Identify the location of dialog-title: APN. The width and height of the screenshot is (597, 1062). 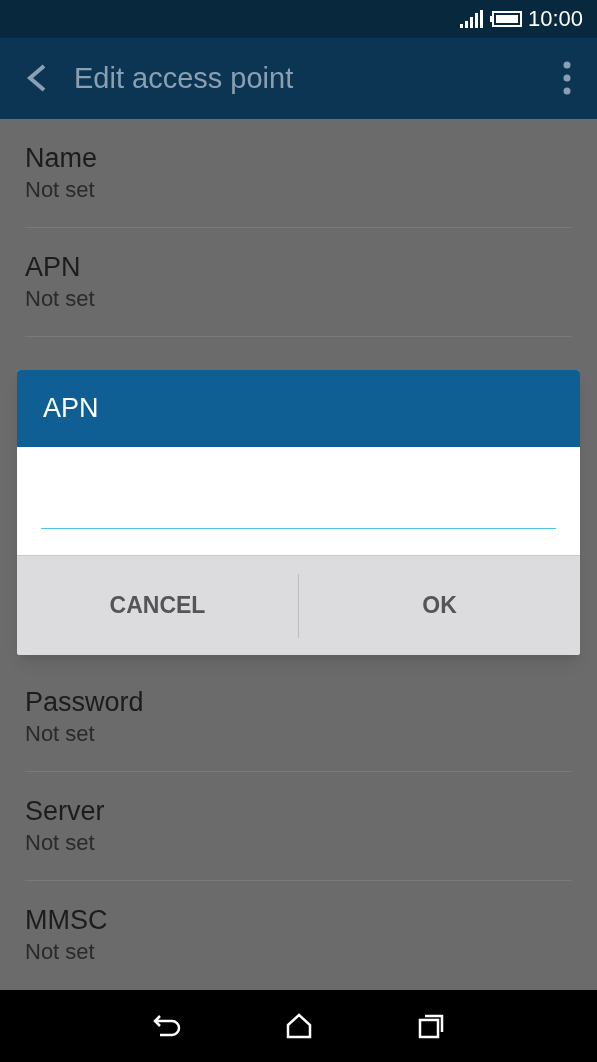
(71, 409).